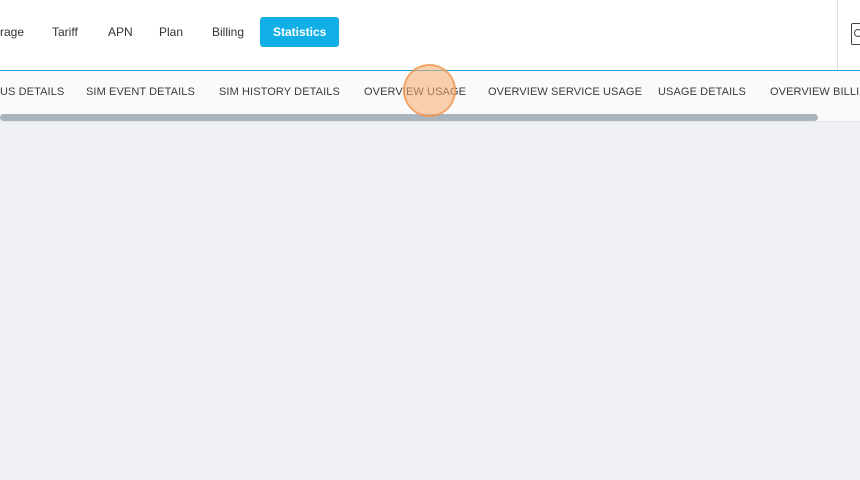  What do you see at coordinates (855, 34) in the screenshot?
I see `user-card-icon` at bounding box center [855, 34].